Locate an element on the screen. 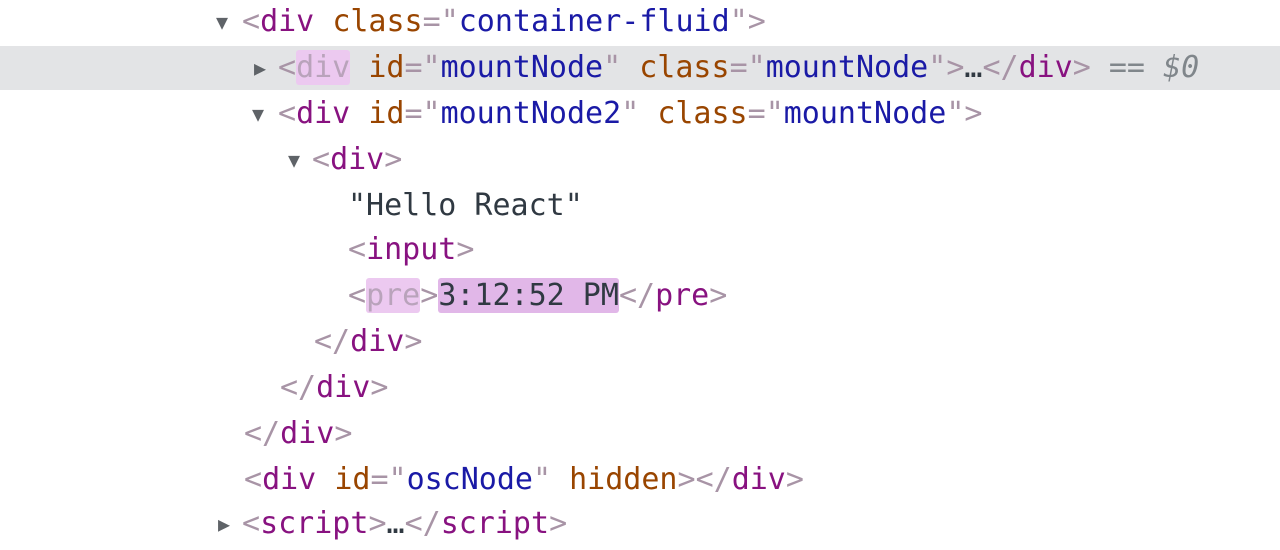 Image resolution: width=1280 pixels, height=550 pixels. dom-node-container-fluid: ▼ <div class="container-fluid"> is located at coordinates (640, 22).